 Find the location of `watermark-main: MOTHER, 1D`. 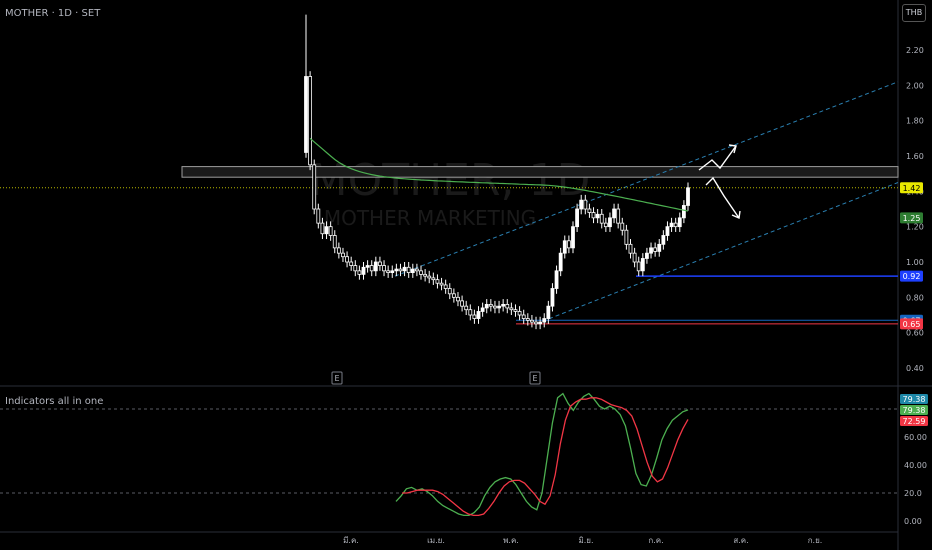

watermark-main: MOTHER, 1D is located at coordinates (450, 180).